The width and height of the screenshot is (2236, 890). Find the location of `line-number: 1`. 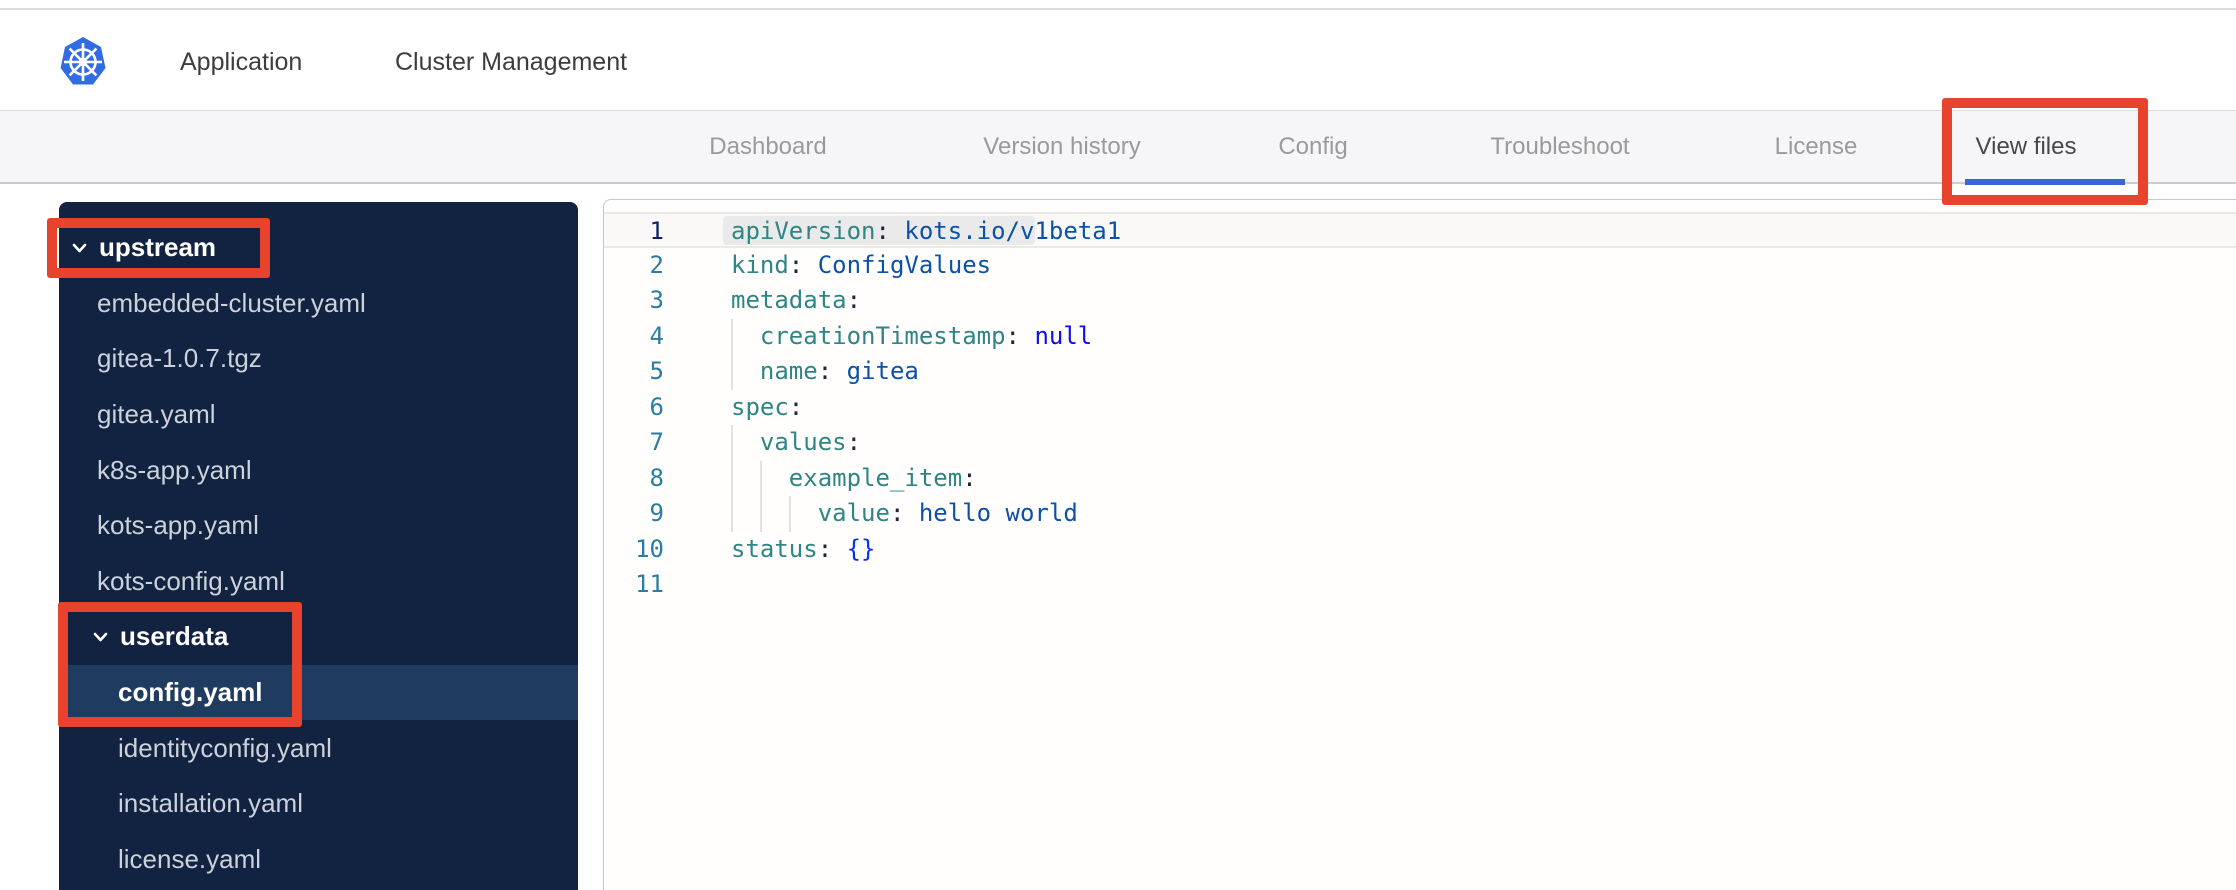

line-number: 1 is located at coordinates (656, 231).